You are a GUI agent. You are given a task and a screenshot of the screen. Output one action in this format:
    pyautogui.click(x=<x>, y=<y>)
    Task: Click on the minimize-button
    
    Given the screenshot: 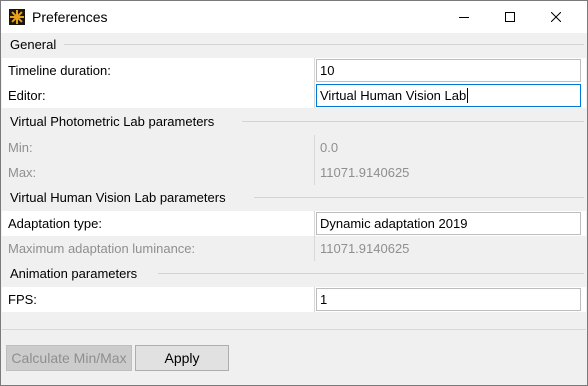 What is the action you would take?
    pyautogui.click(x=464, y=17)
    